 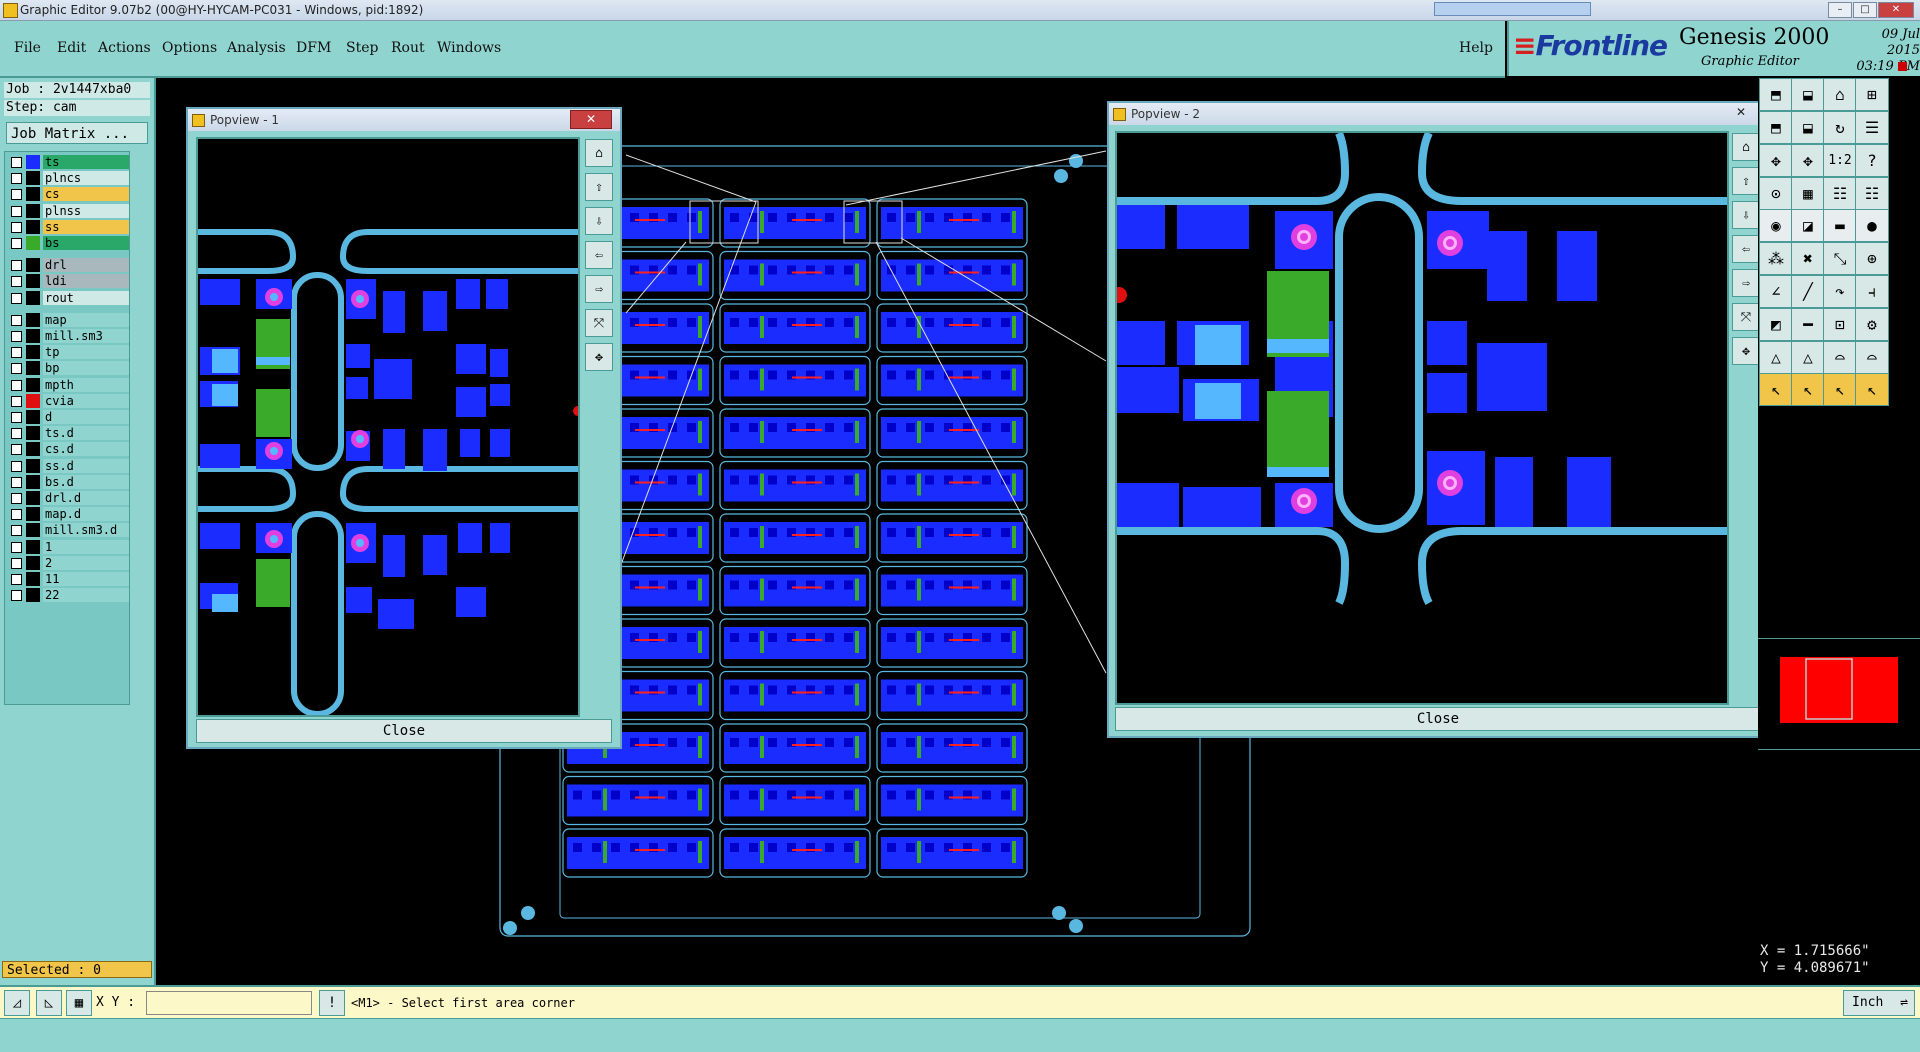 What do you see at coordinates (86, 352) in the screenshot?
I see `layer-name: tp` at bounding box center [86, 352].